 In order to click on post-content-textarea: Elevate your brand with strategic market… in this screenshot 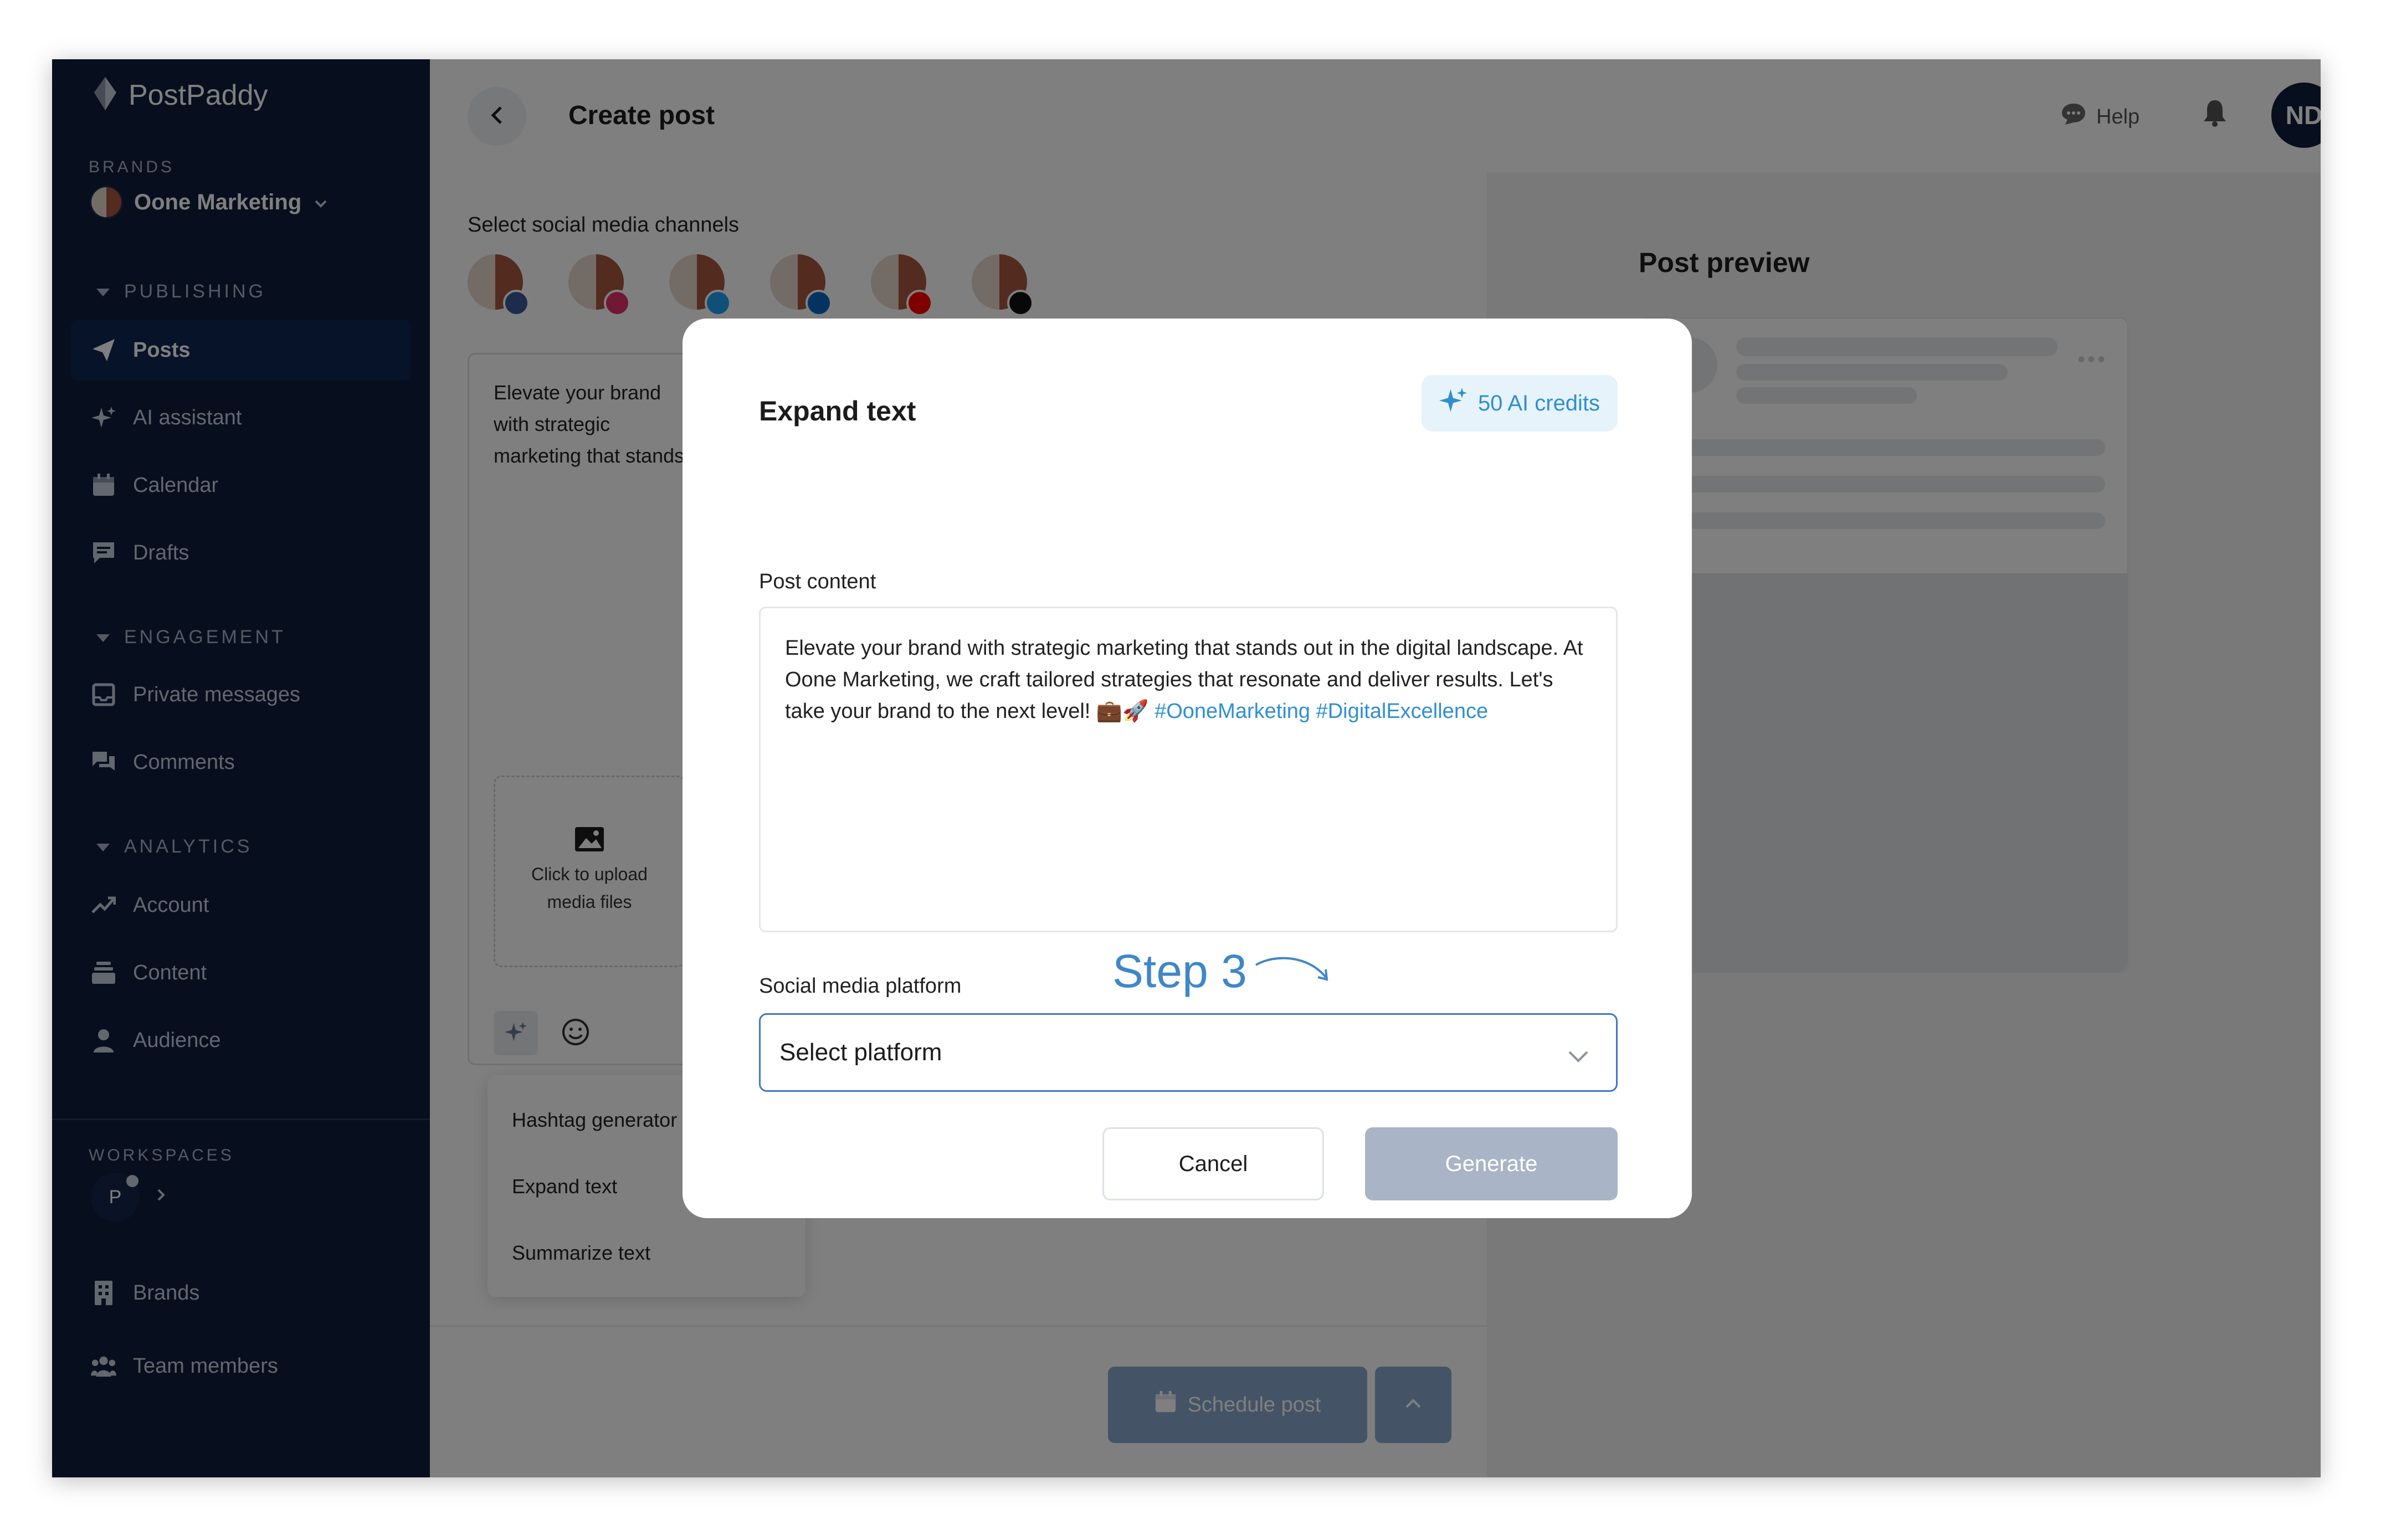, I will do `click(1188, 769)`.